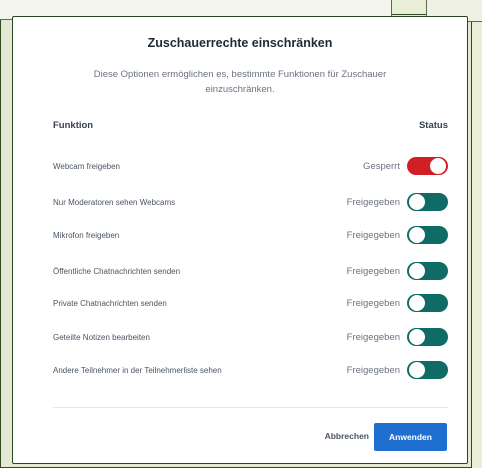  What do you see at coordinates (427, 303) in the screenshot?
I see `setting-toggle-private-chat` at bounding box center [427, 303].